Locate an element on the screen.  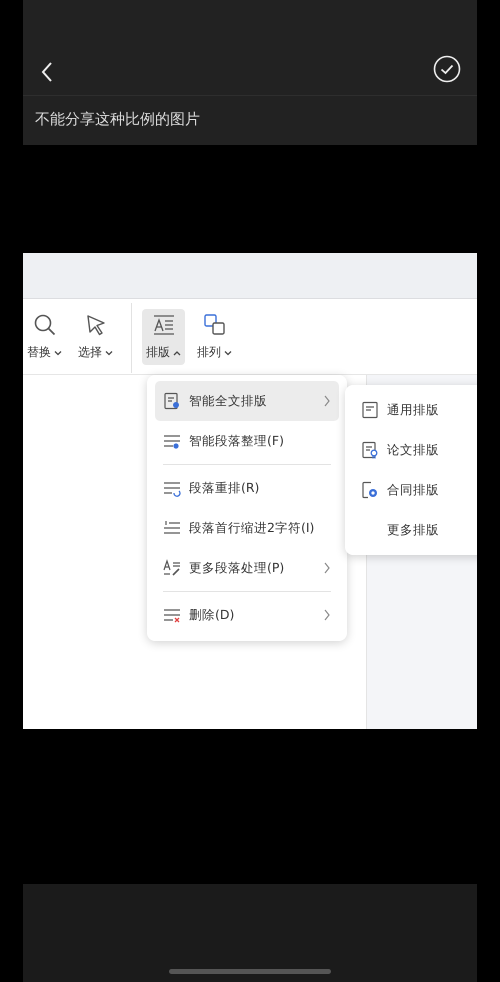
submenu-item: 合同排版 is located at coordinates (411, 490).